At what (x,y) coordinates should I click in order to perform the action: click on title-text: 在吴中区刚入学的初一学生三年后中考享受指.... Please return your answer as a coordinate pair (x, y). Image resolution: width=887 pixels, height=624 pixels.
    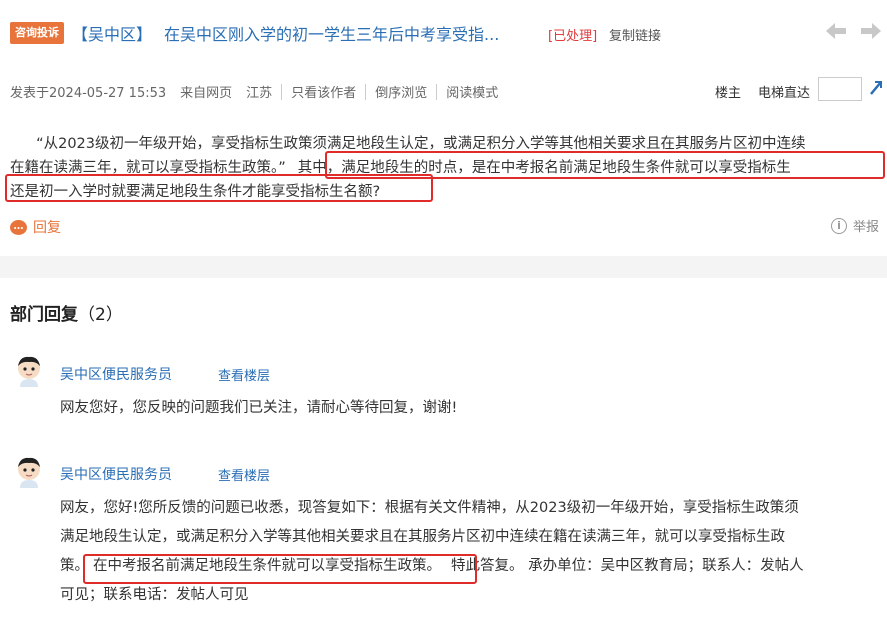
    Looking at the image, I should click on (331, 34).